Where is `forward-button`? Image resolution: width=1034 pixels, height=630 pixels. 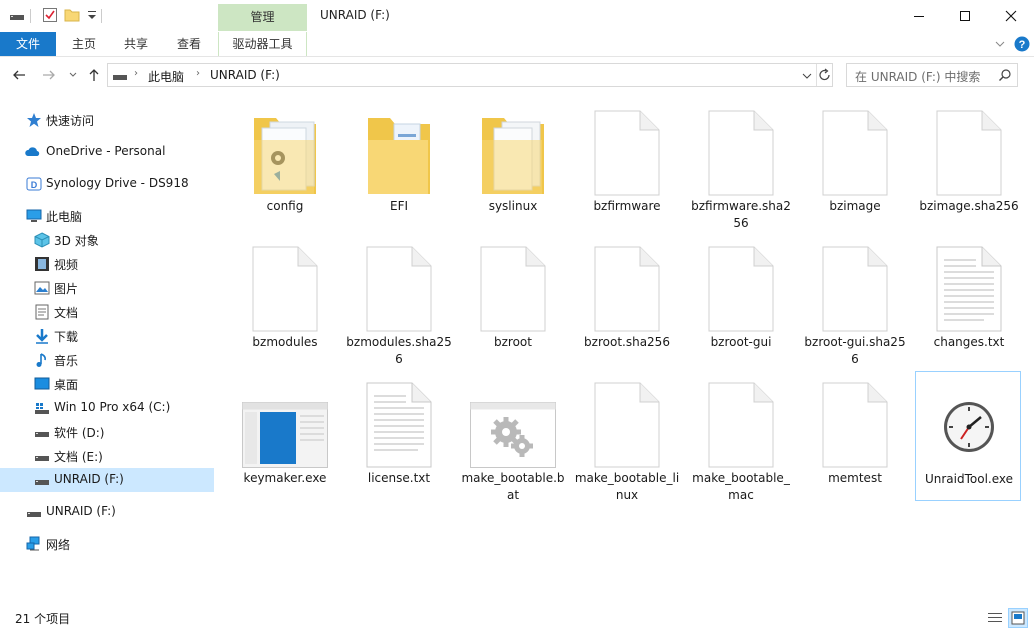
forward-button is located at coordinates (49, 75).